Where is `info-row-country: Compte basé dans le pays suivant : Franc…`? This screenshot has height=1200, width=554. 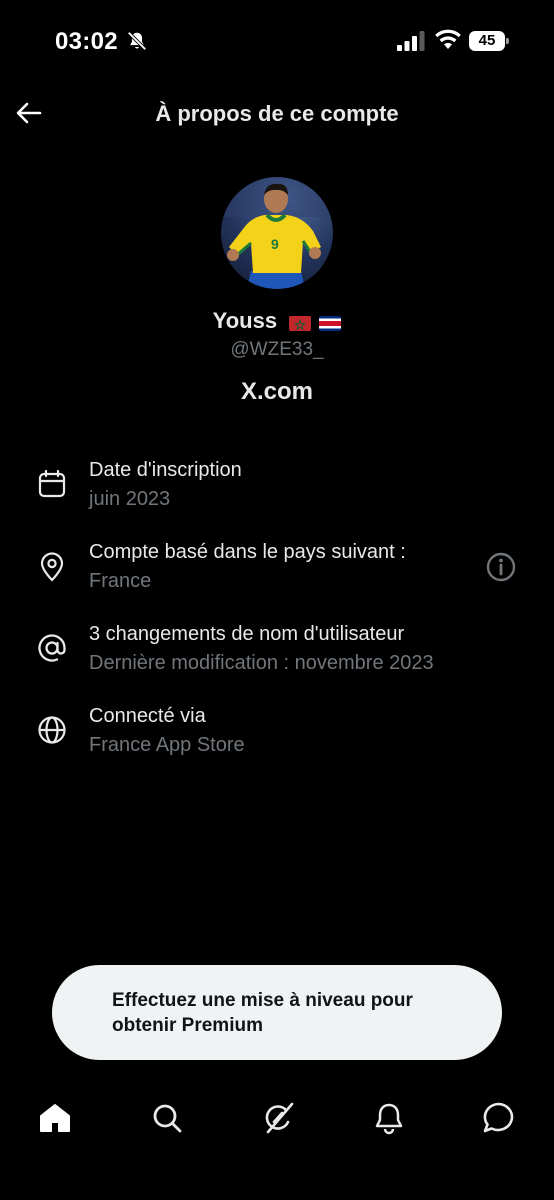
info-row-country: Compte basé dans le pays suivant : Franc… is located at coordinates (277, 572).